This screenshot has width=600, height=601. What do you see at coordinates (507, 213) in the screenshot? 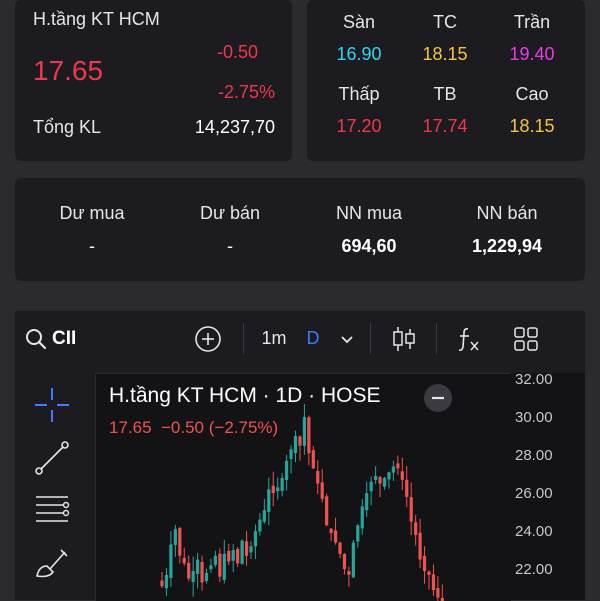
I see `foreign-sell-label: NN bán` at bounding box center [507, 213].